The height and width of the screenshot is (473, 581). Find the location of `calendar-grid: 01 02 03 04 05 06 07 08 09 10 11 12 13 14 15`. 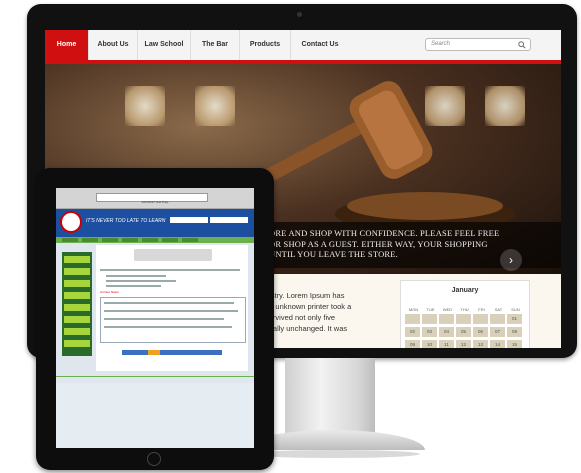

calendar-grid: 01 02 03 04 05 06 07 08 09 10 11 12 13 14 15 is located at coordinates (465, 331).